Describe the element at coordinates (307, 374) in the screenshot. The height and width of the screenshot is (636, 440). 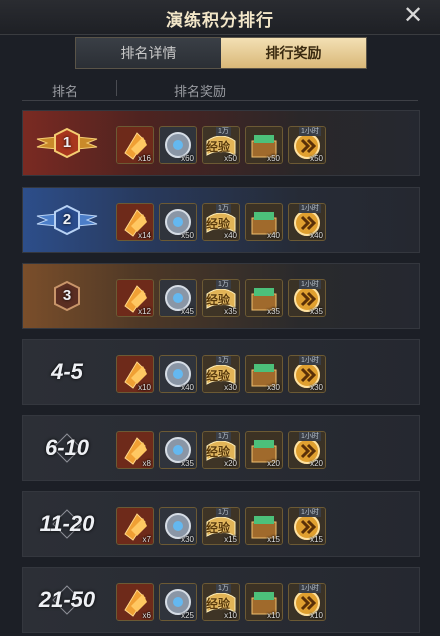
I see `reward-item: 1小时 x30` at that location.